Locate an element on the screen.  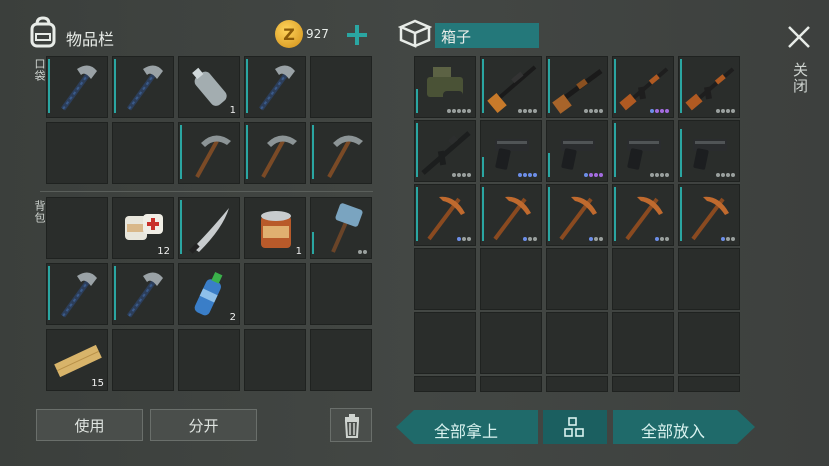
item-count: 2 is located at coordinates (232, 317).